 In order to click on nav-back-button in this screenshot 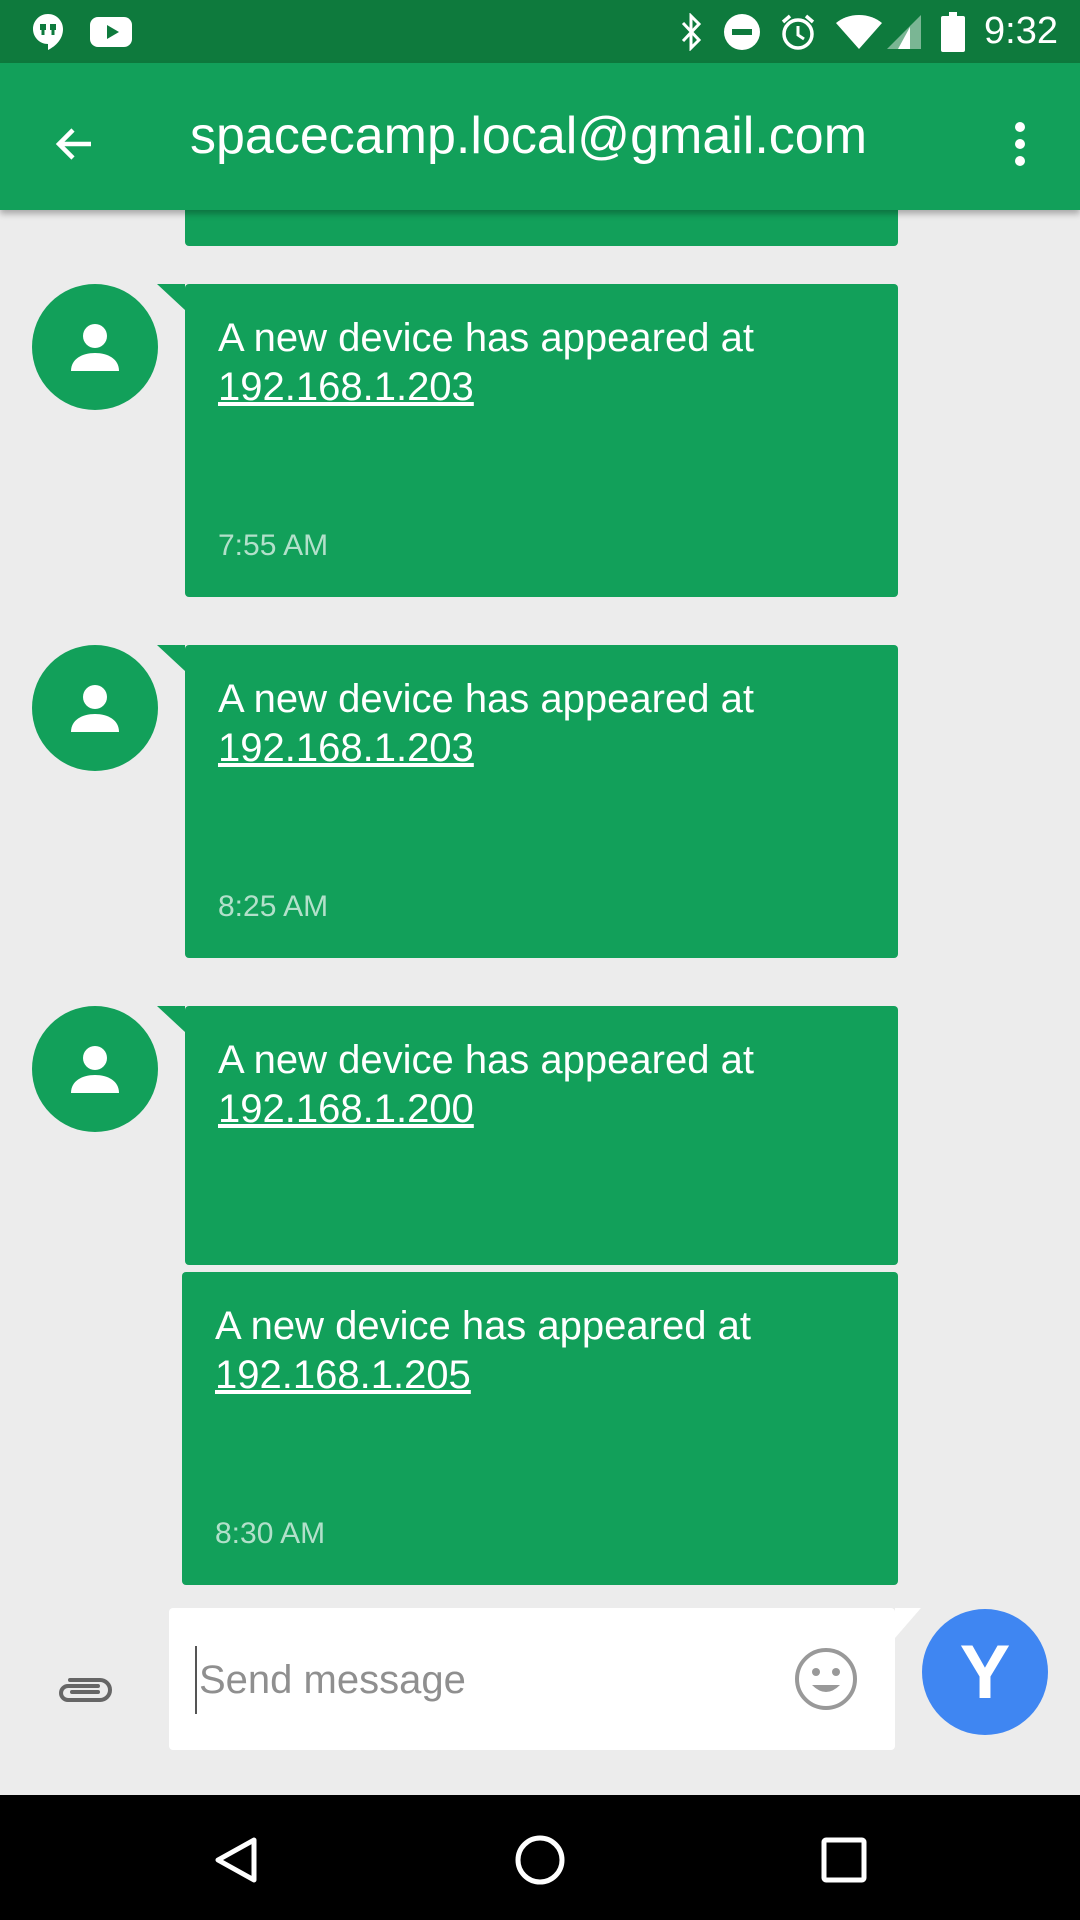, I will do `click(236, 1860)`.